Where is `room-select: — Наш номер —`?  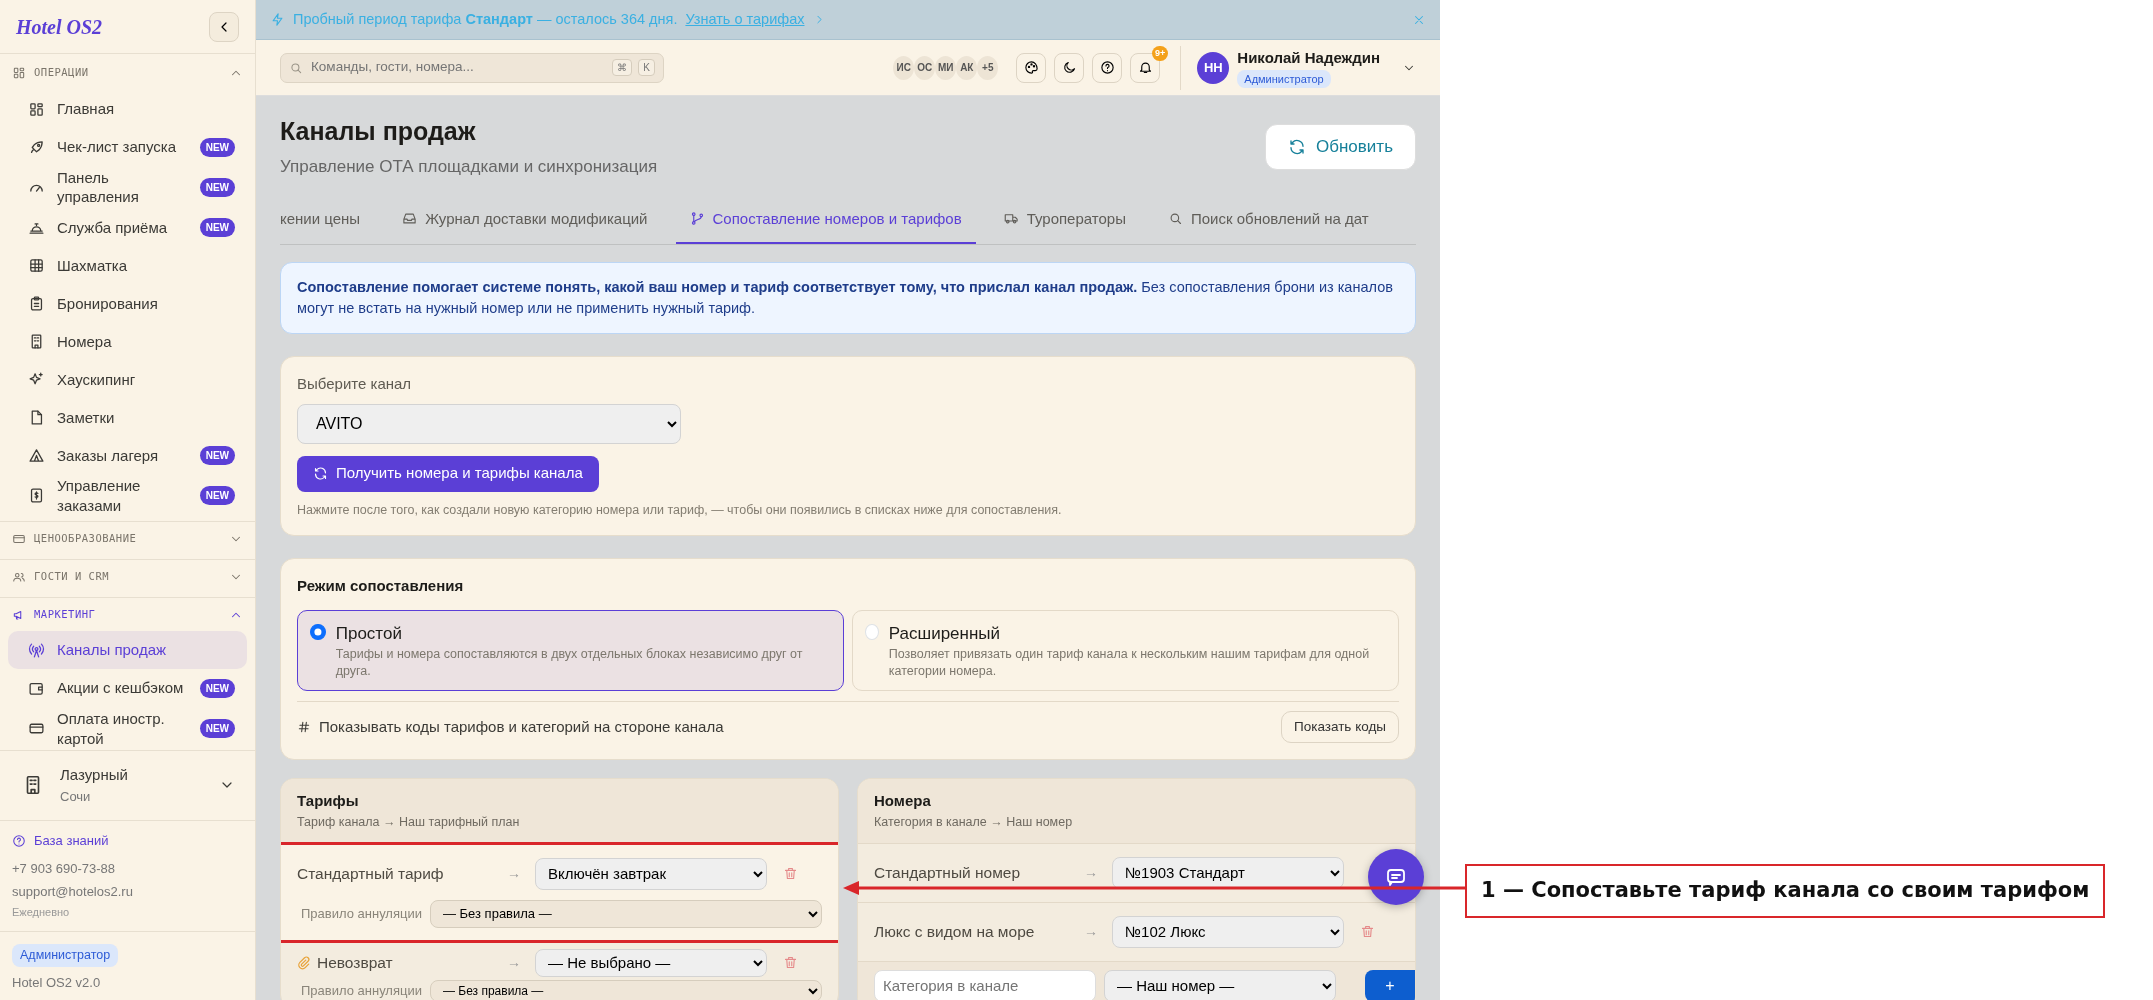 room-select: — Наш номер — is located at coordinates (1220, 984).